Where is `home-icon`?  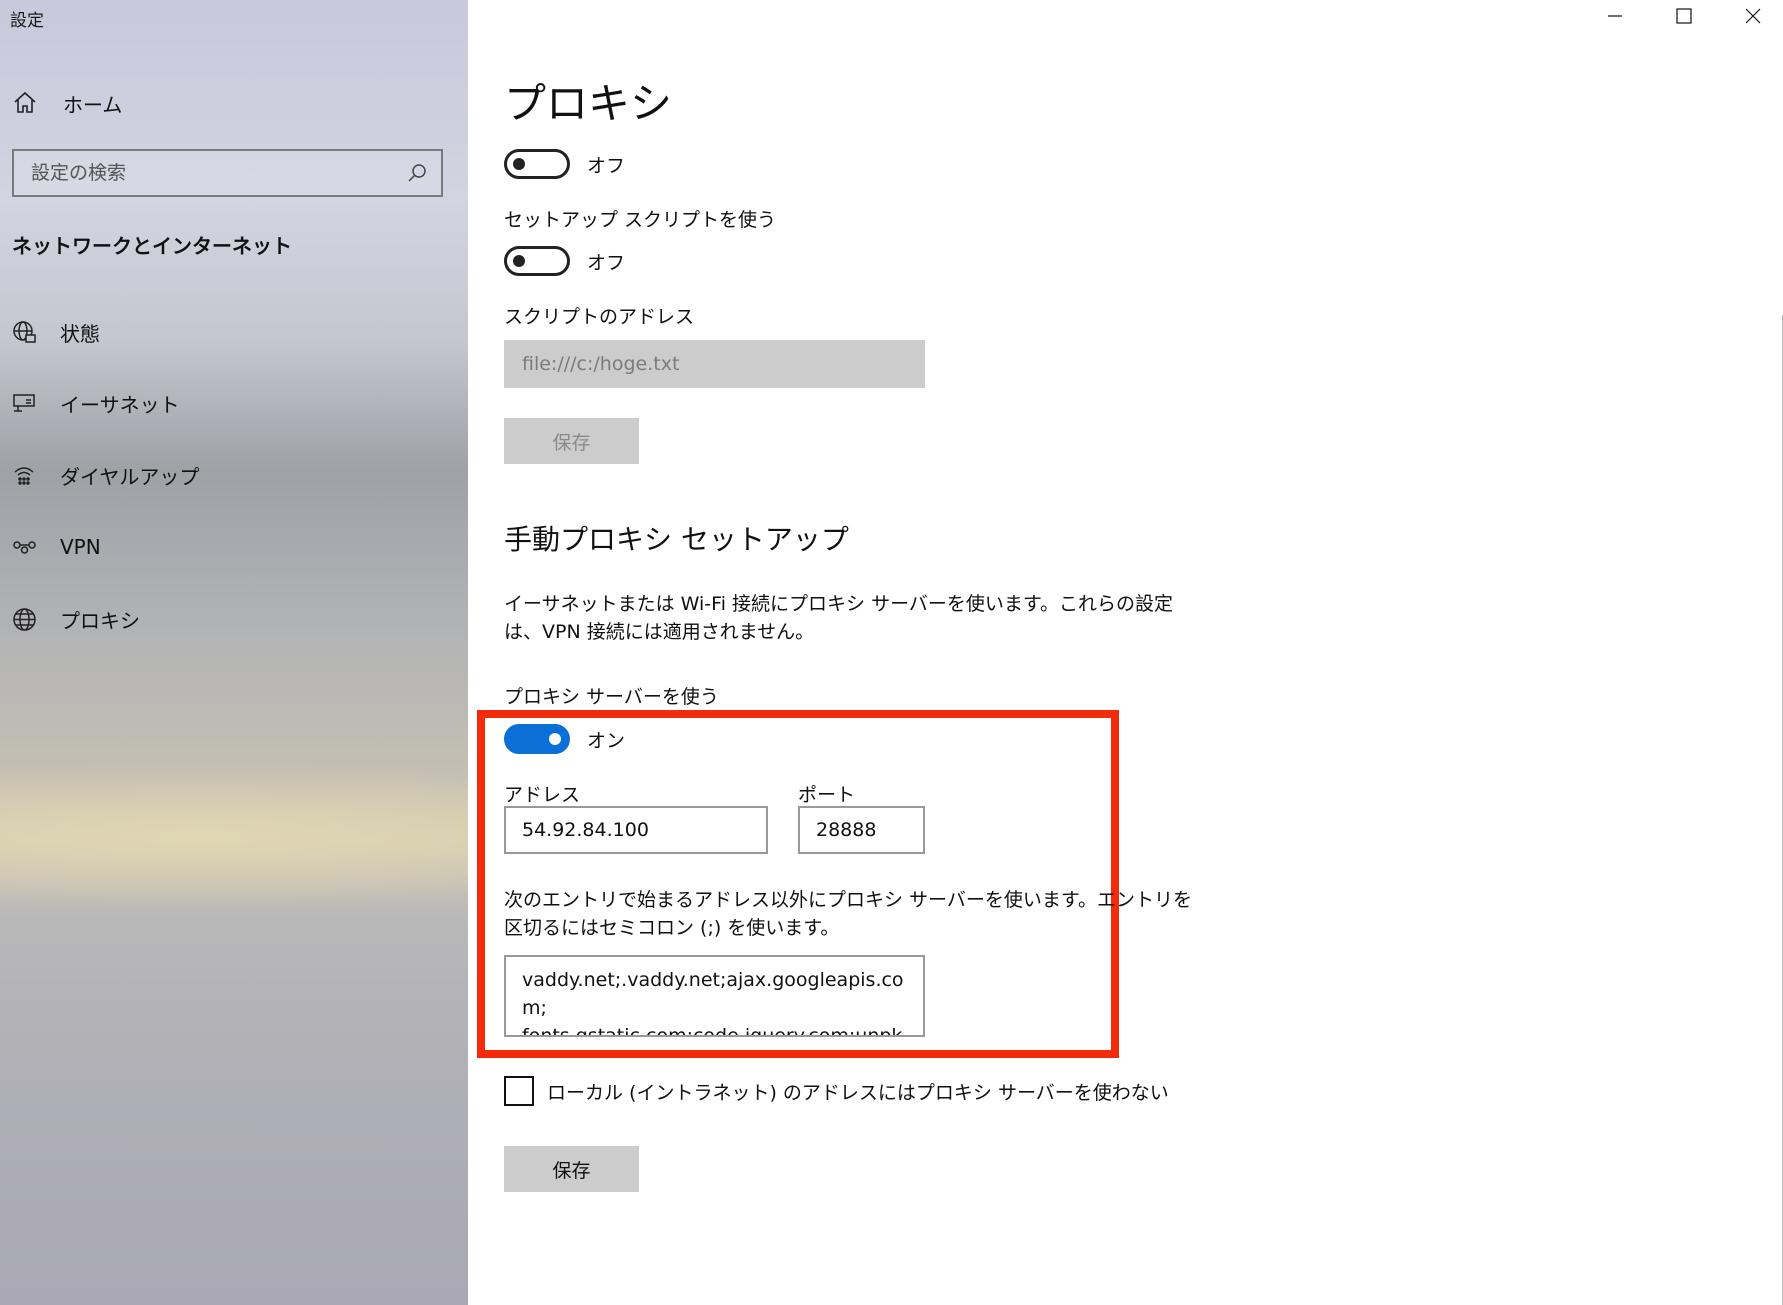
home-icon is located at coordinates (24, 103).